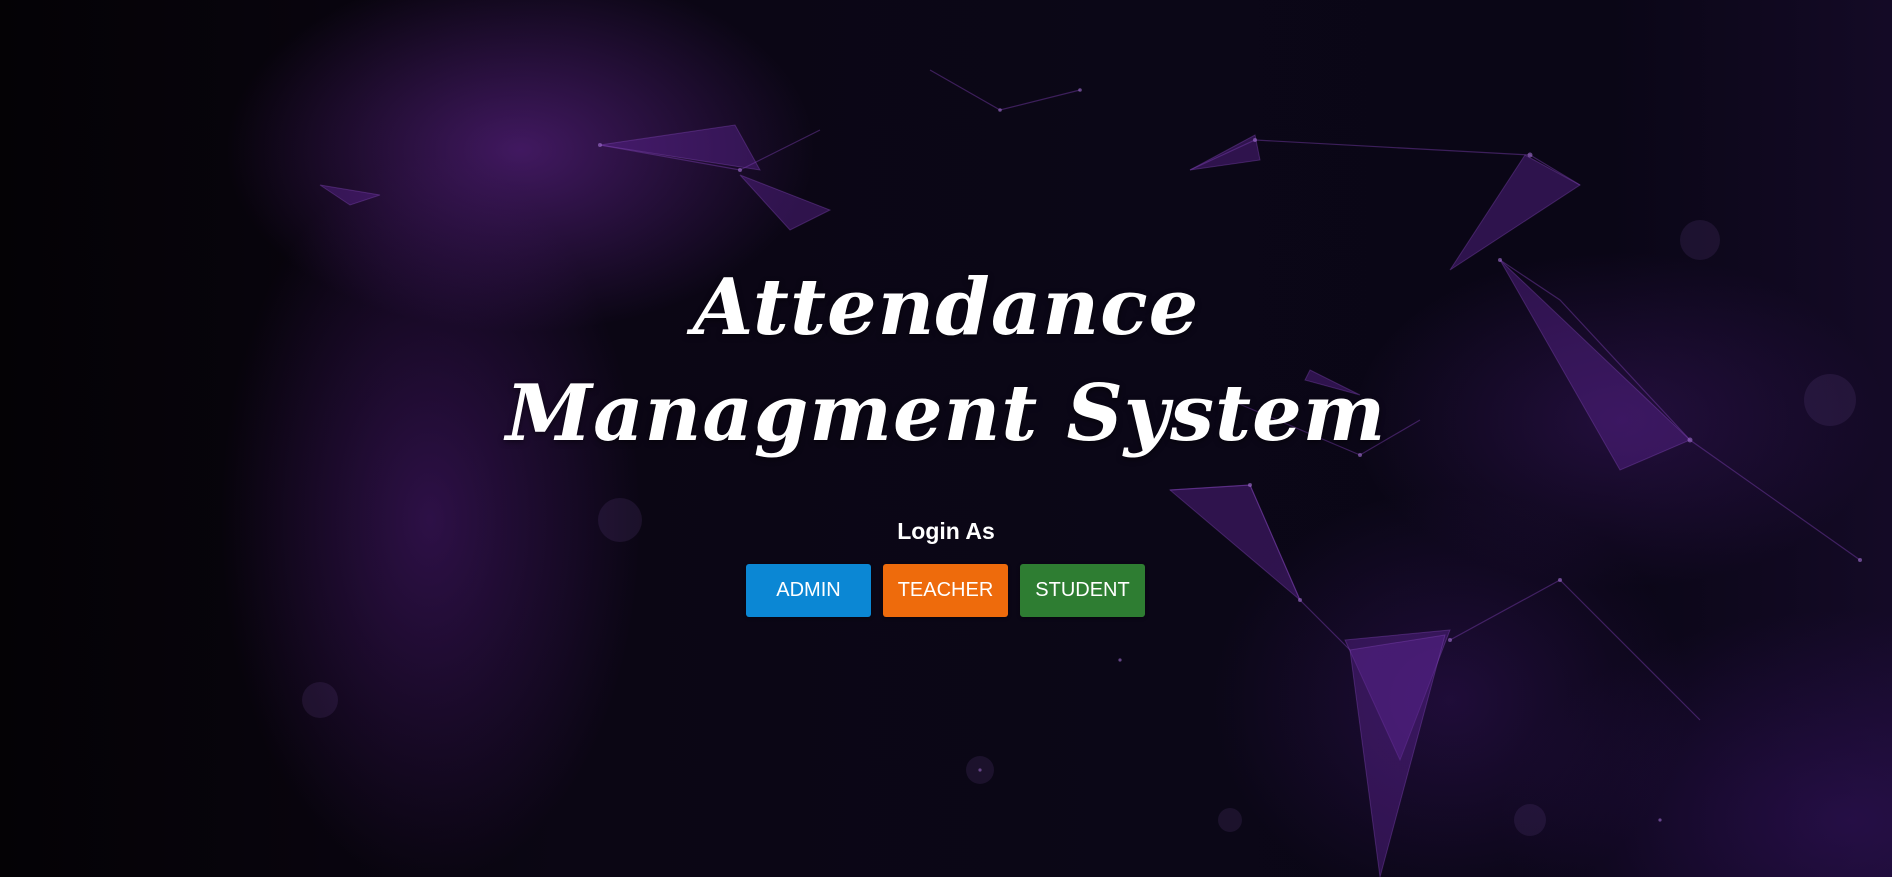  What do you see at coordinates (946, 360) in the screenshot?
I see `page-title: Attendance Managment System` at bounding box center [946, 360].